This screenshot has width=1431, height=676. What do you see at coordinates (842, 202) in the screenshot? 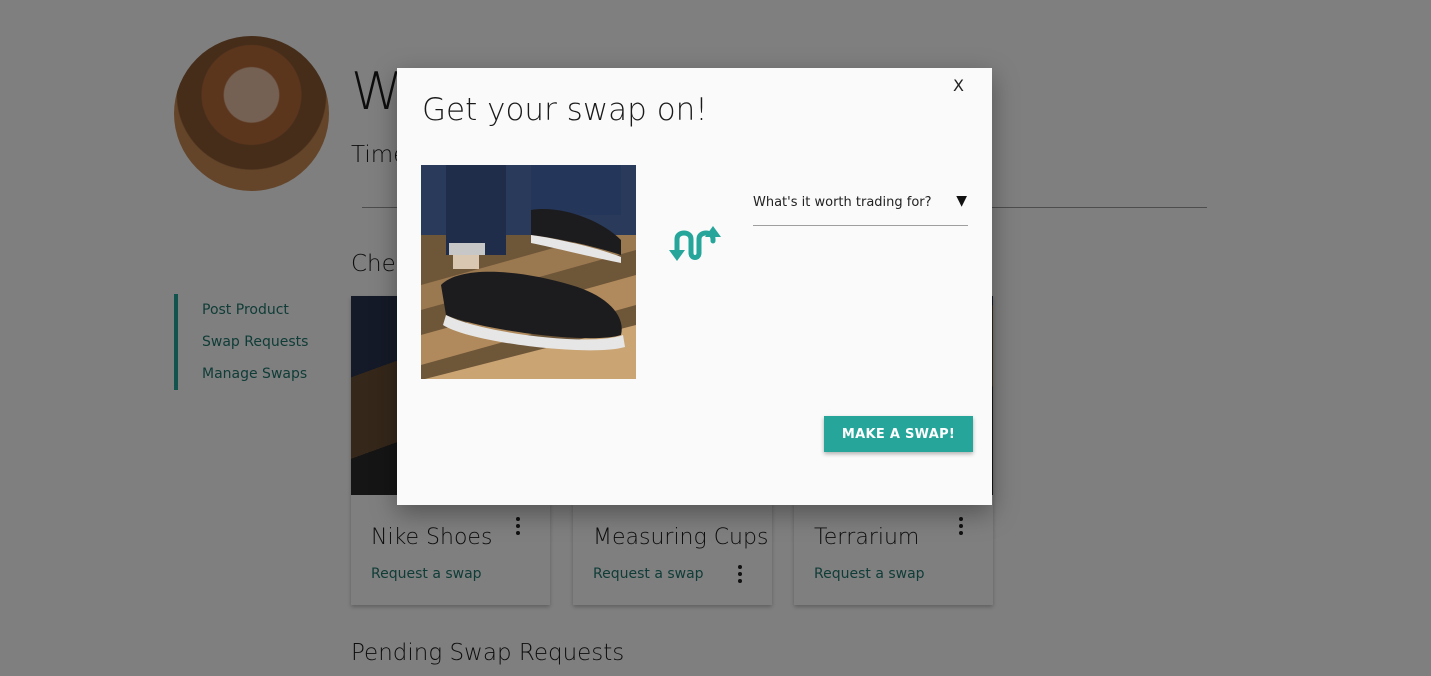
I see `select-placeholder: What's it worth trading for?` at bounding box center [842, 202].